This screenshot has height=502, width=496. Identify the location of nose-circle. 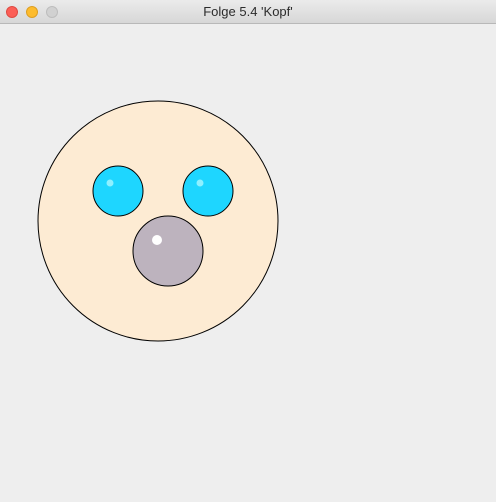
(168, 251).